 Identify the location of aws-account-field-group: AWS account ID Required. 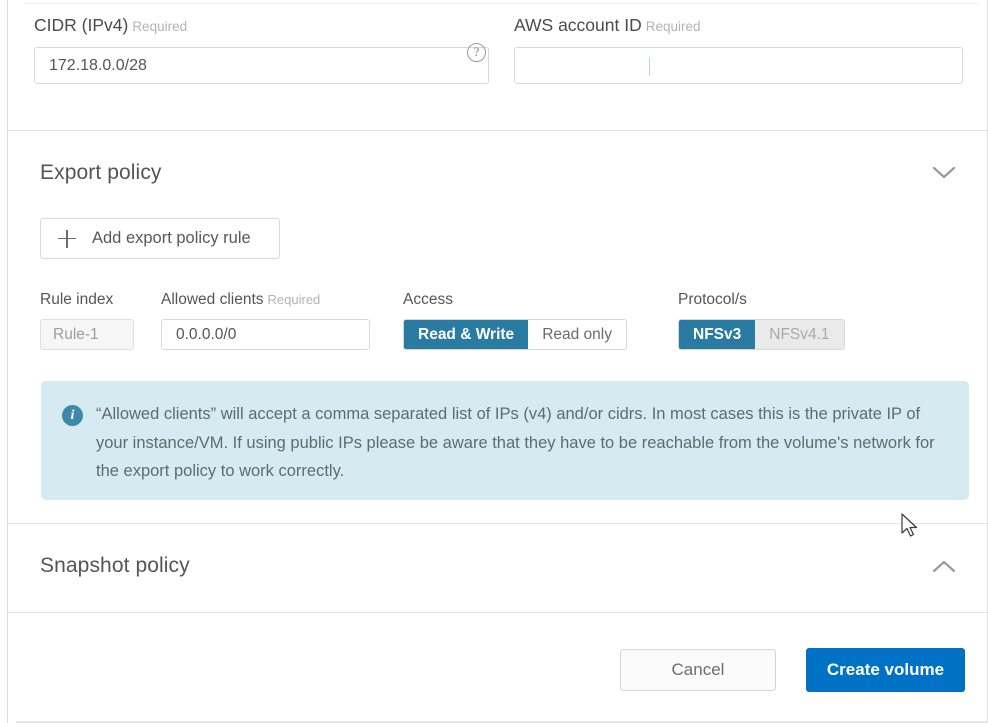
(741, 49).